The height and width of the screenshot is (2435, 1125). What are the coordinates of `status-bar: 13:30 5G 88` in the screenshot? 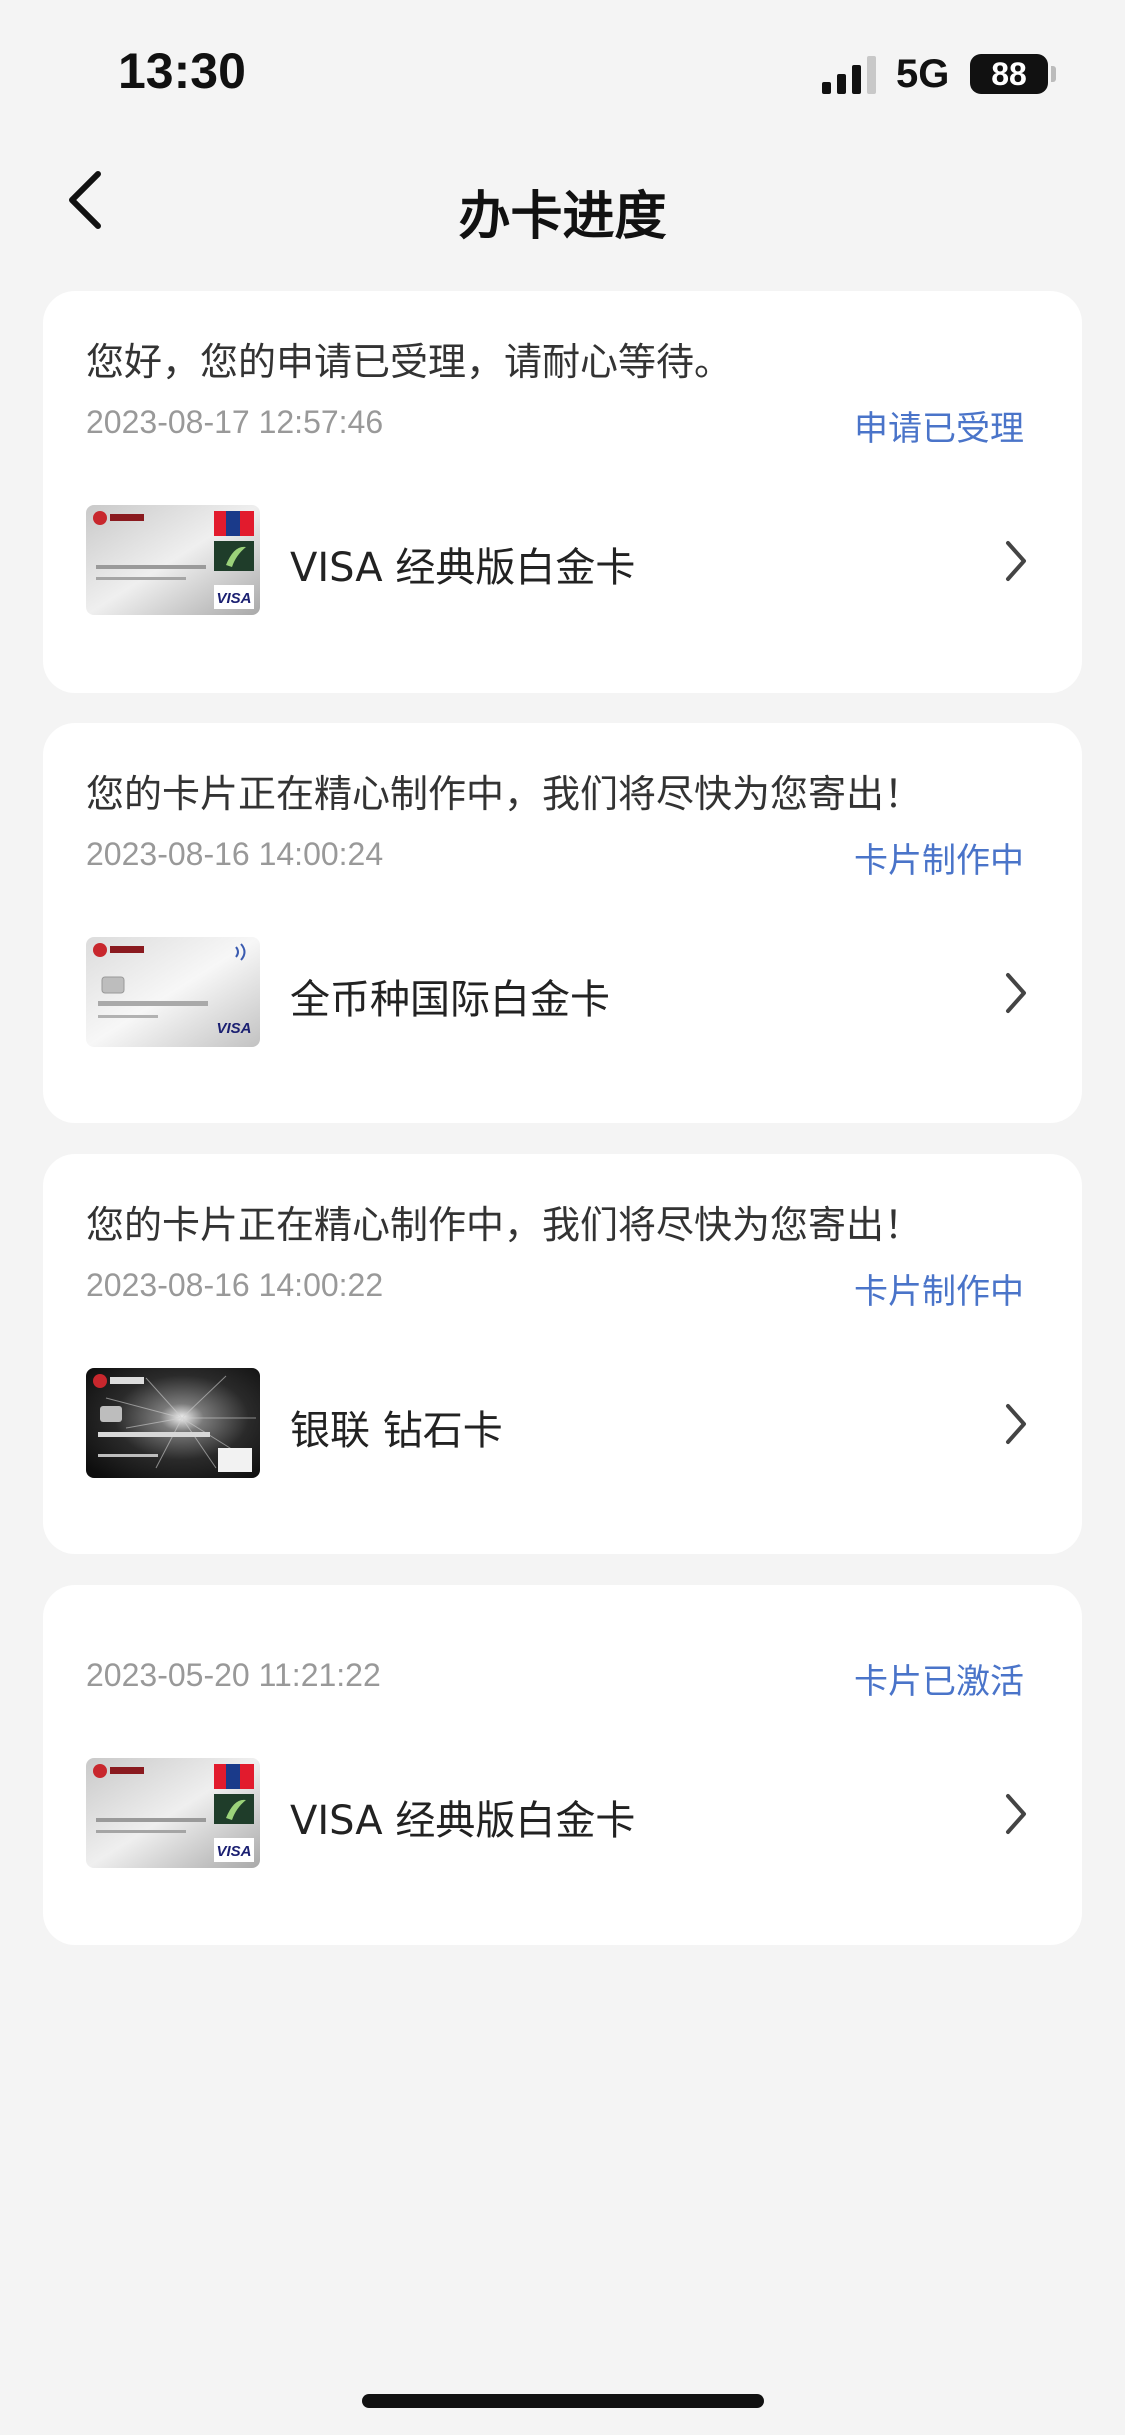 It's located at (562, 70).